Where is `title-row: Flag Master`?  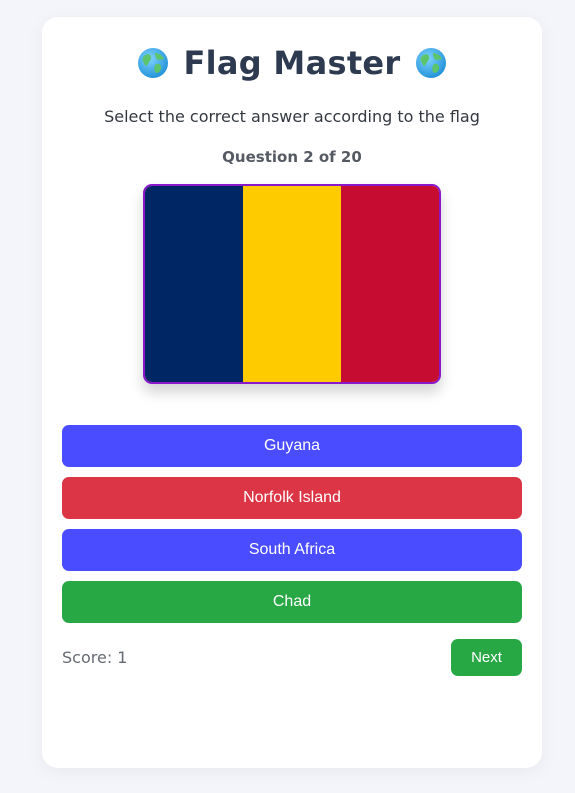 title-row: Flag Master is located at coordinates (292, 63).